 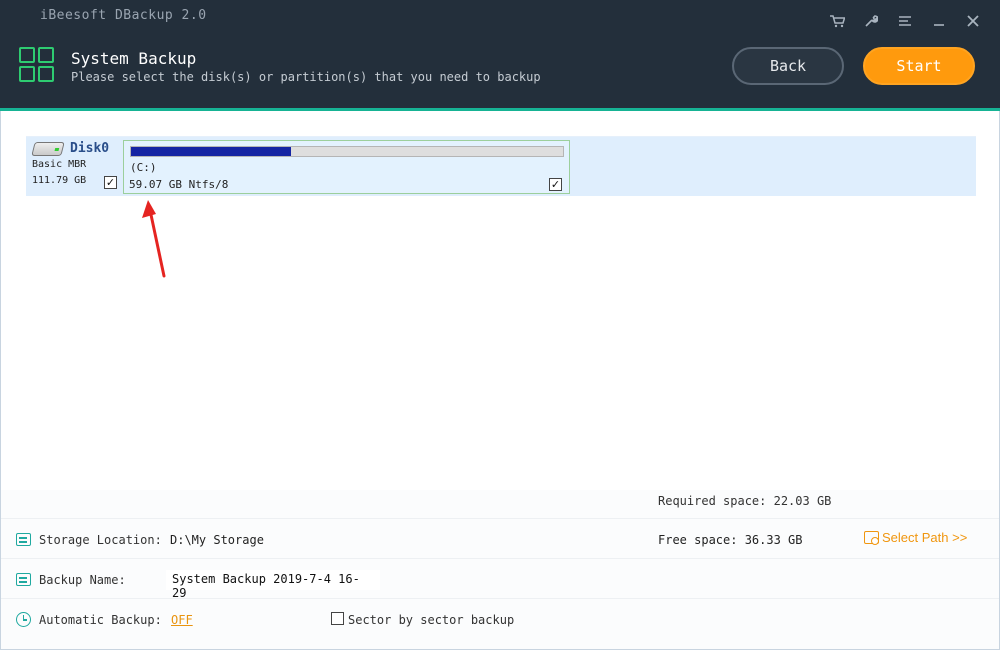 I want to click on backup-name-icon, so click(x=23, y=579).